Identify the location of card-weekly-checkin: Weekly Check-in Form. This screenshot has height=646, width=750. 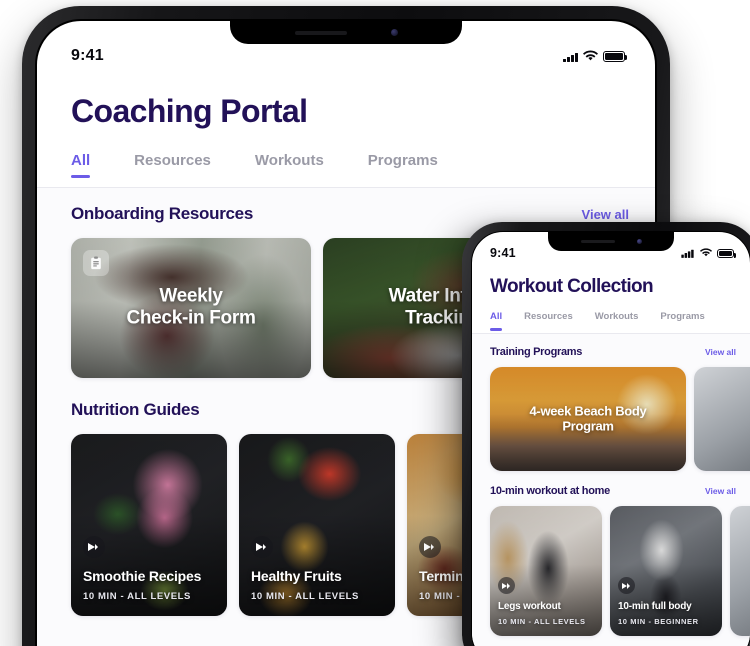
(191, 308).